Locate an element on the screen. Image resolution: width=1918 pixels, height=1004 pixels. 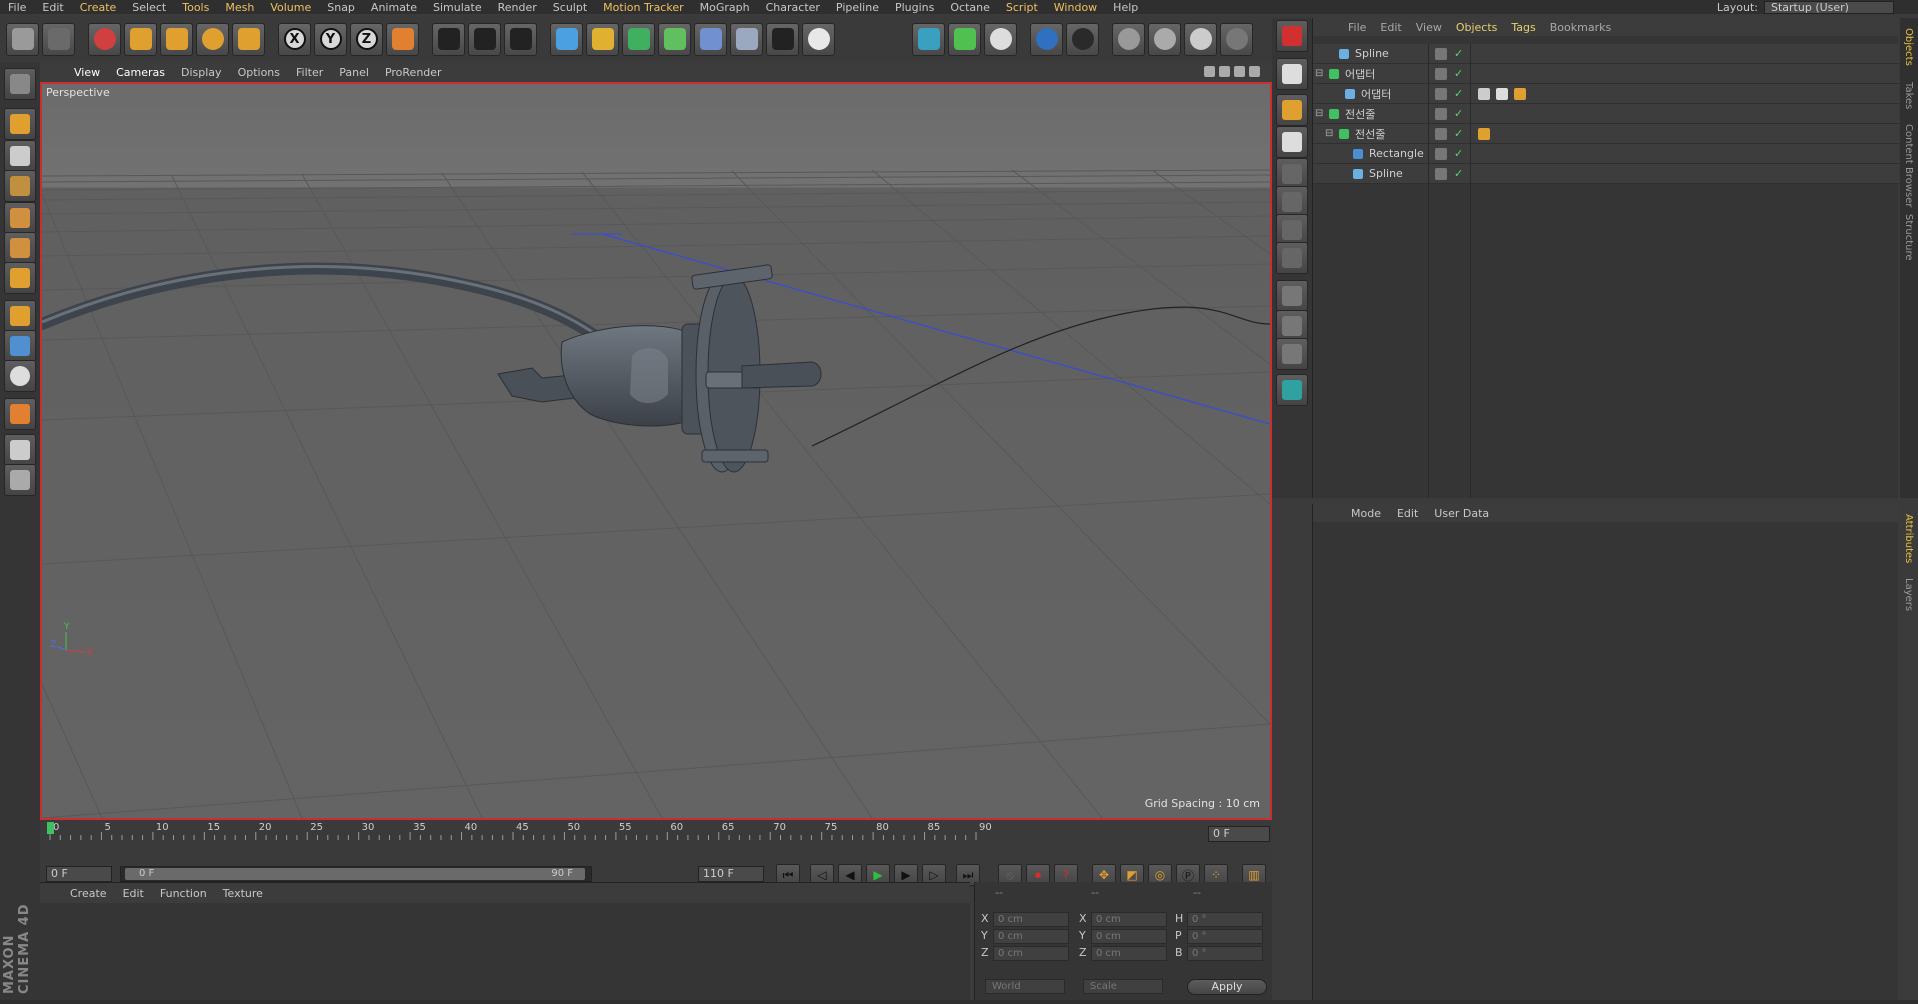
current-frame-field: 0 F is located at coordinates (1239, 834).